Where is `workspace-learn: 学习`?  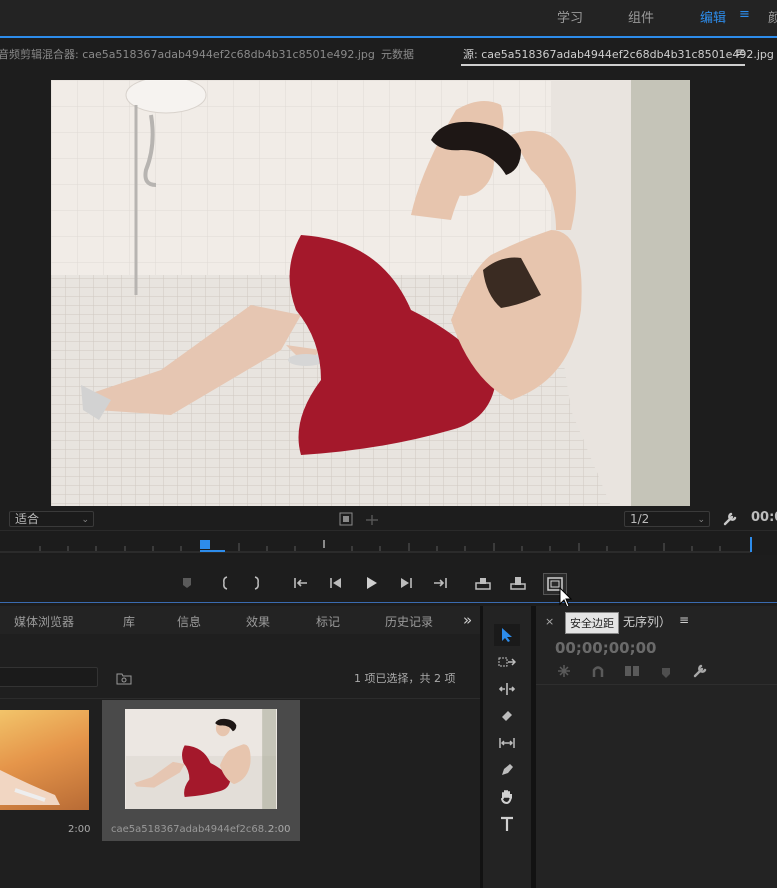 workspace-learn: 学习 is located at coordinates (570, 16).